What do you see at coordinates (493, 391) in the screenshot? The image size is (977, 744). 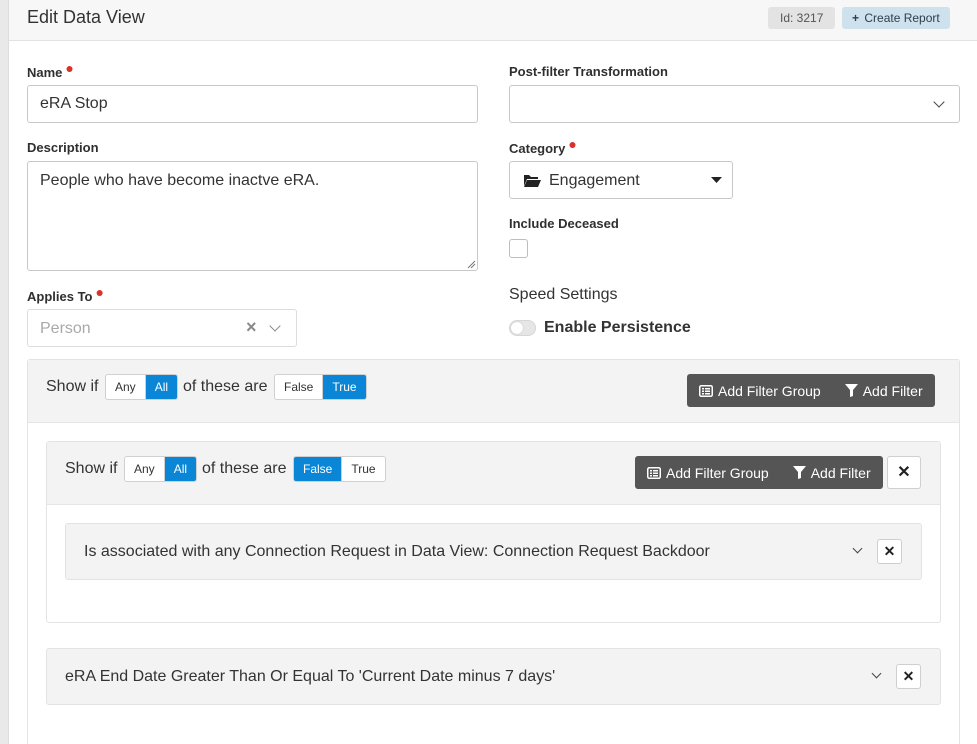 I see `outer-group-header: Show if Any All of these are False True` at bounding box center [493, 391].